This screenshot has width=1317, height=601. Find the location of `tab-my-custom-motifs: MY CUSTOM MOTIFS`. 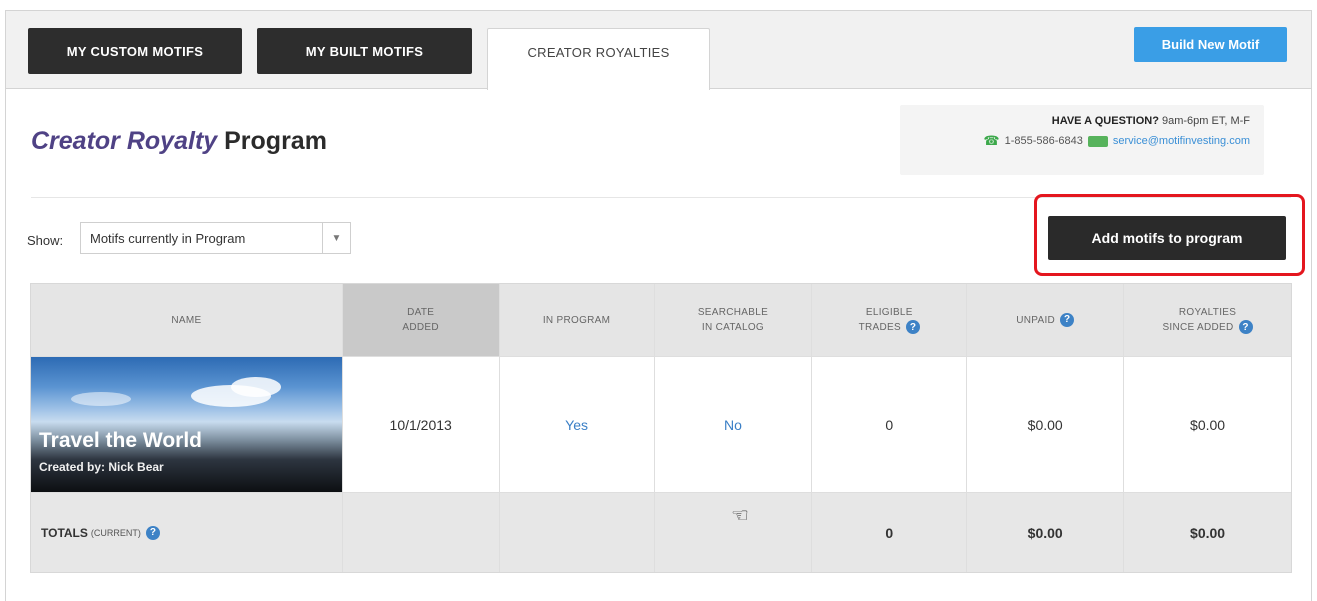

tab-my-custom-motifs: MY CUSTOM MOTIFS is located at coordinates (135, 51).